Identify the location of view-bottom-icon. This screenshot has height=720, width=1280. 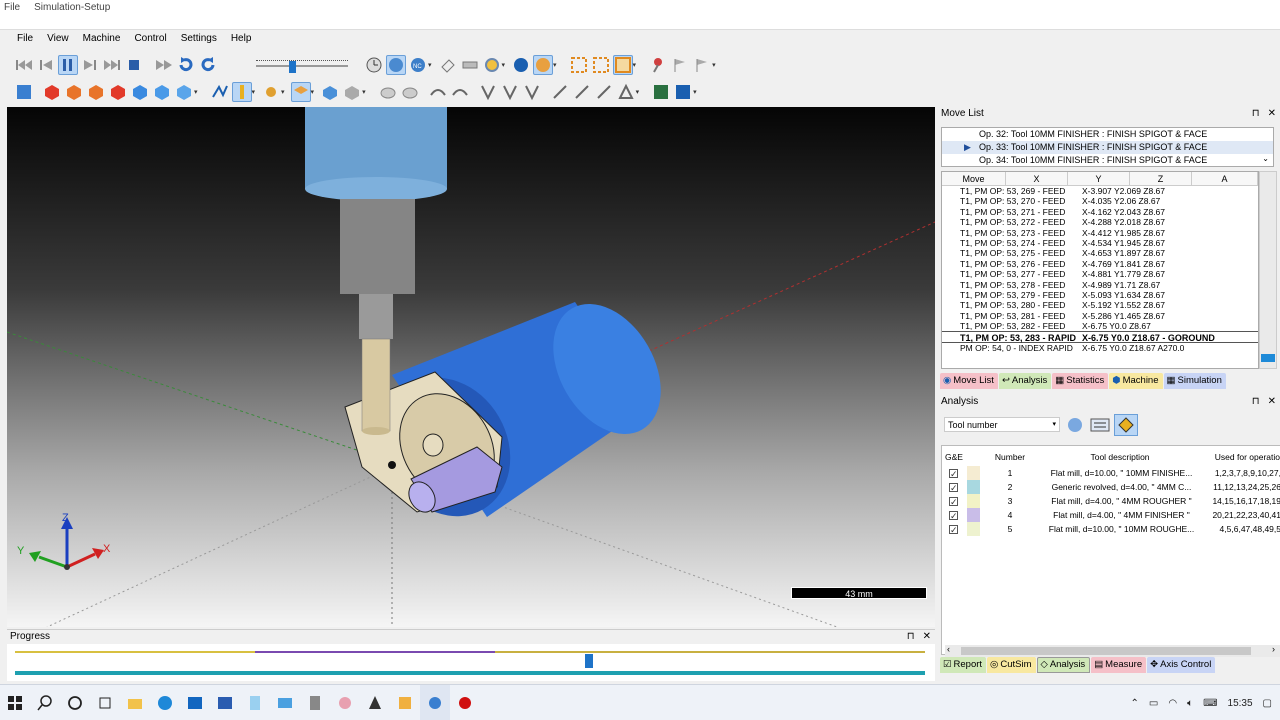
(162, 92).